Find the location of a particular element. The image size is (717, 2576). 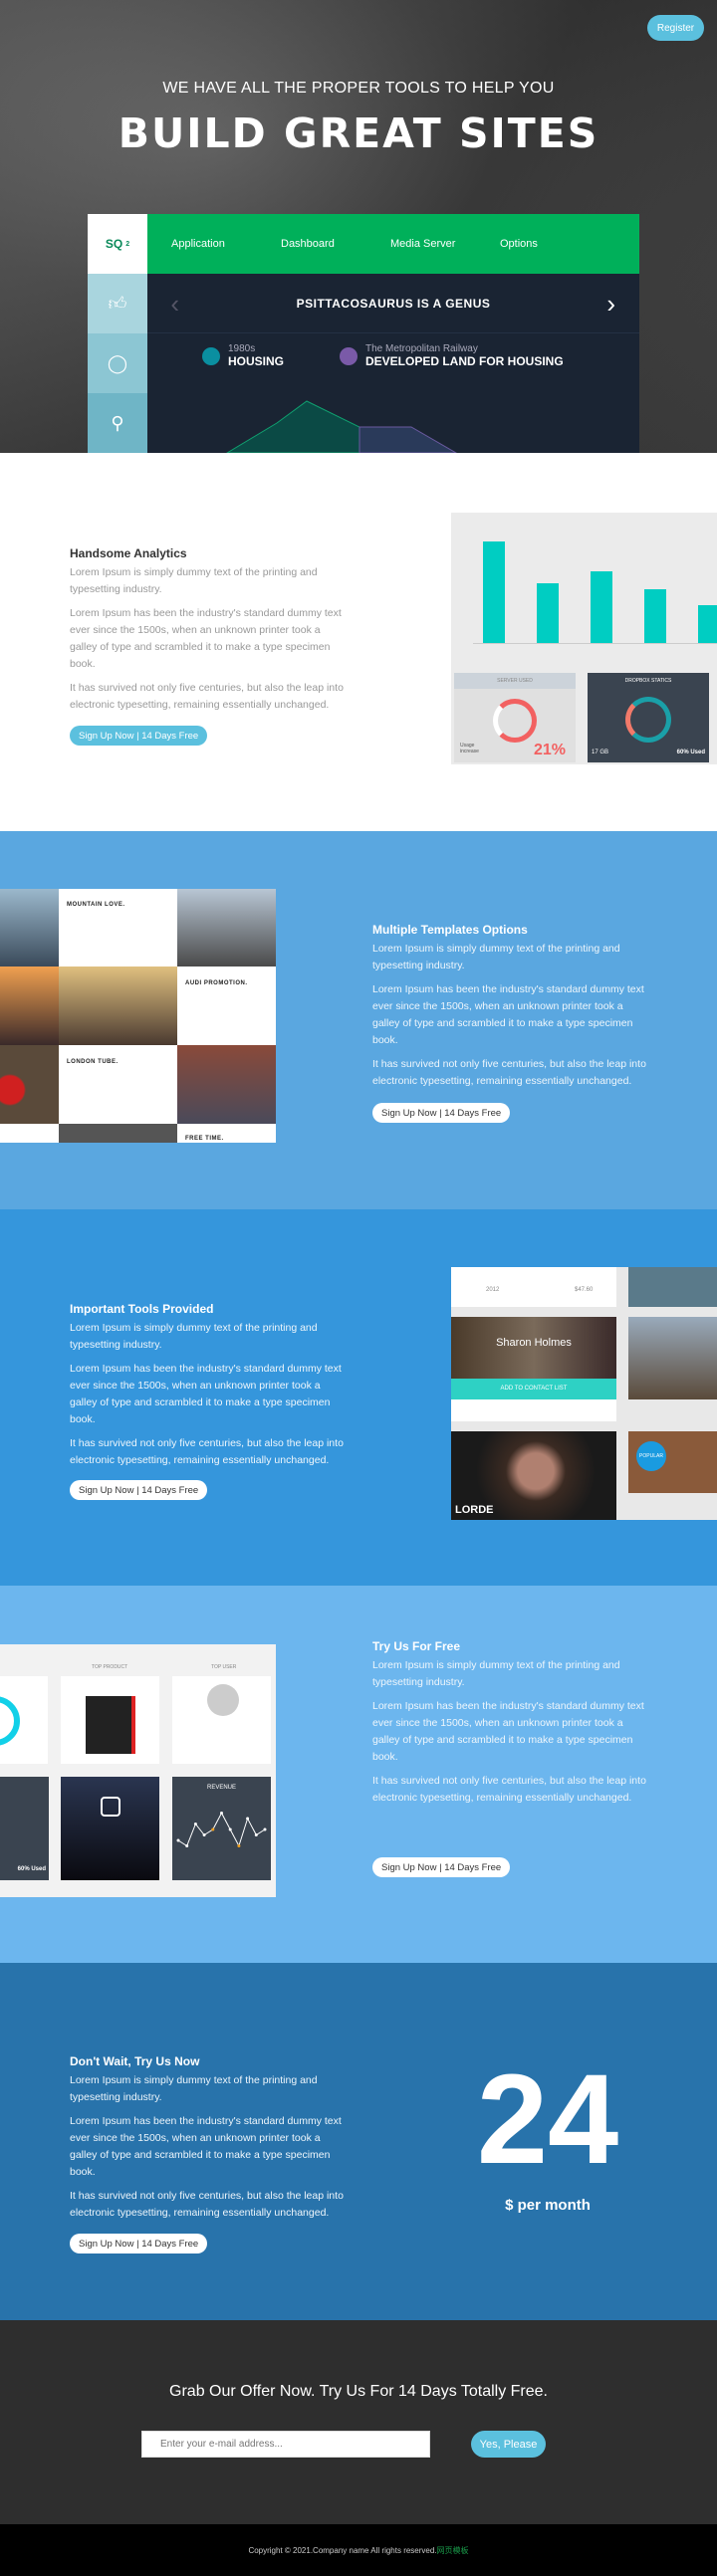

legend-big: DEVELOPED LAND FOR HOUSING is located at coordinates (464, 361).